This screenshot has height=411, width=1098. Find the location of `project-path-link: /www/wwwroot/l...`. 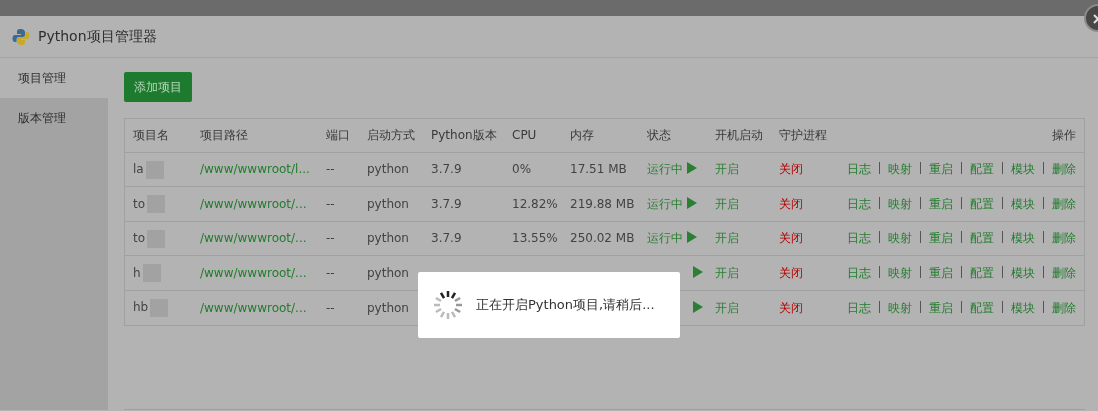

project-path-link: /www/wwwroot/l... is located at coordinates (255, 169).